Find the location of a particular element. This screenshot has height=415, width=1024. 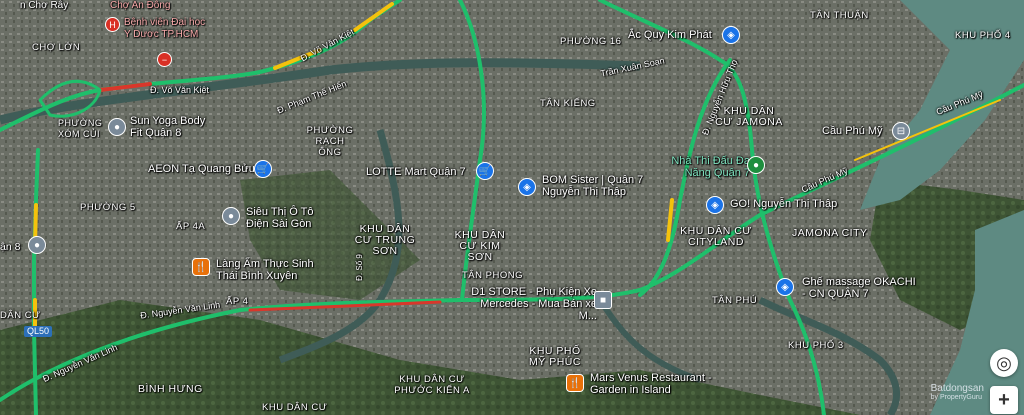

label-sun-yoga: Sun Yoga Body Fit Quận 8 is located at coordinates (175, 127).